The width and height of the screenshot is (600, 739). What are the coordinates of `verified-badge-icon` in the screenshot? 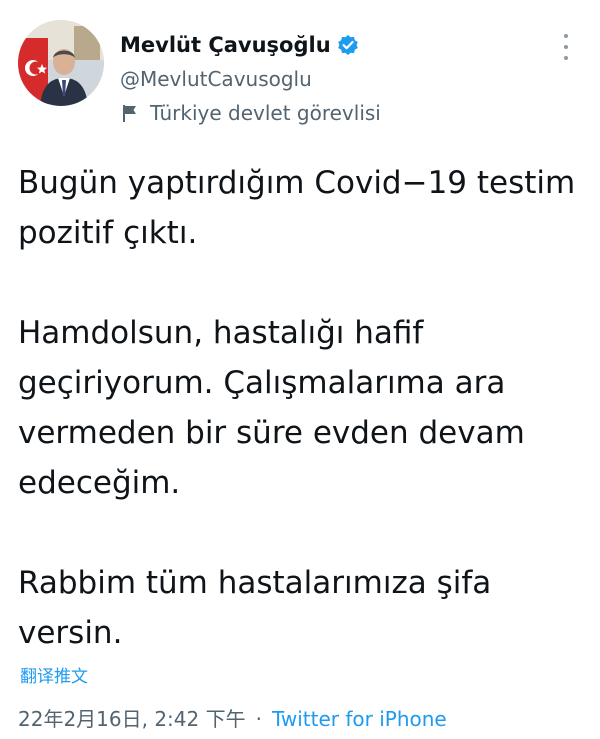 It's located at (348, 45).